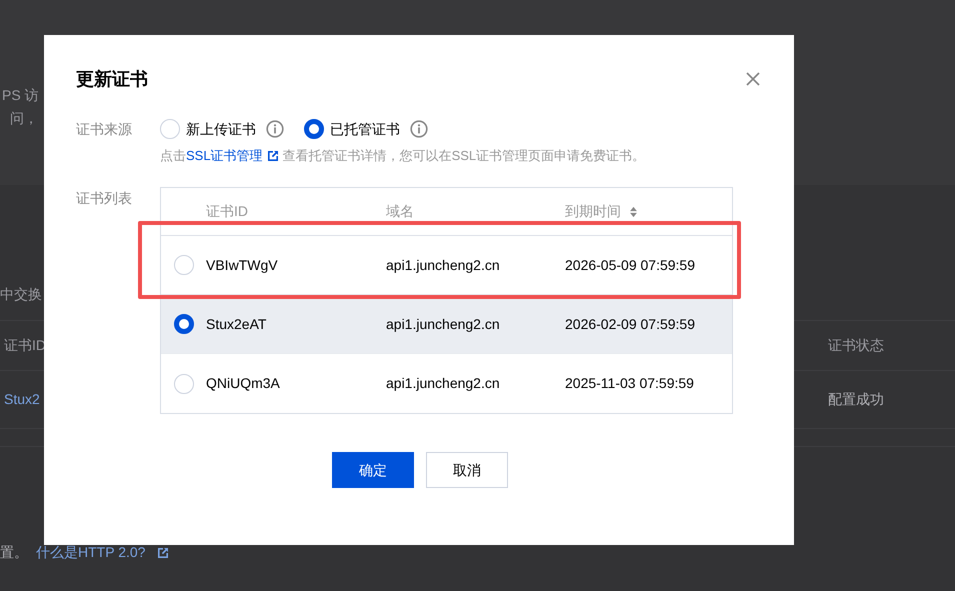 This screenshot has width=955, height=591. What do you see at coordinates (630, 265) in the screenshot?
I see `table-cell-text: 2026-05-09 07:59:59` at bounding box center [630, 265].